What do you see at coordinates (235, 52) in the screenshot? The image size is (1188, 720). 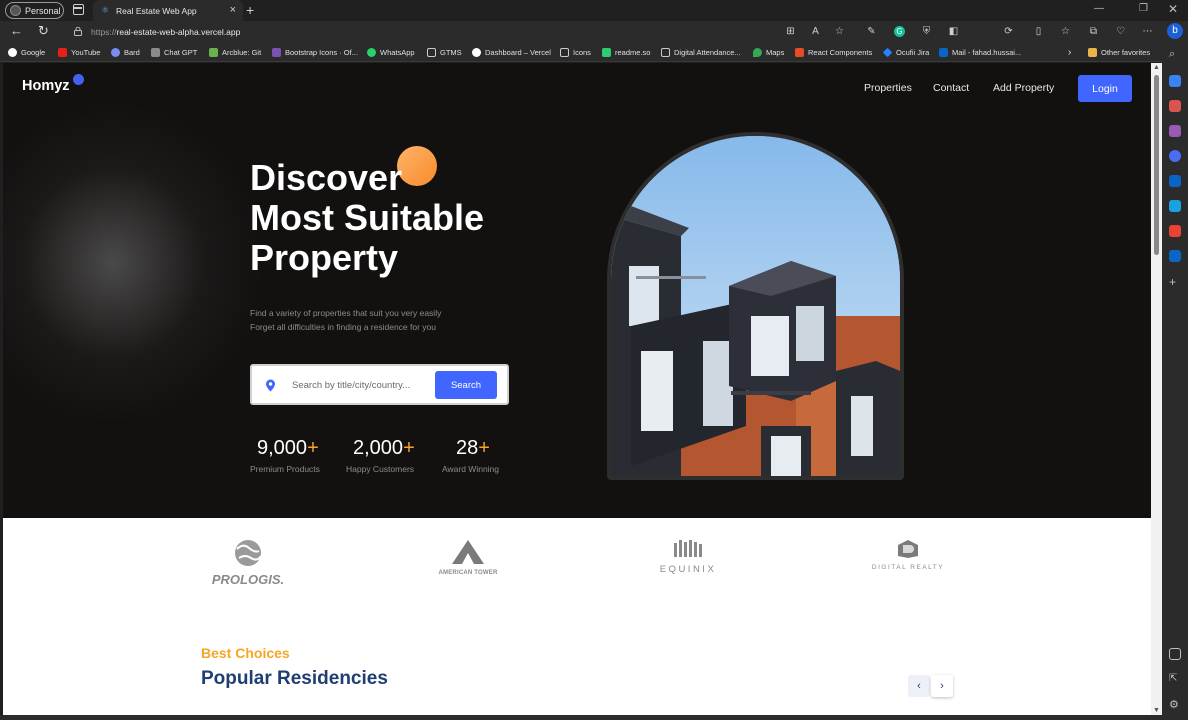 I see `bookmark-arcblue: Arcblue: Git` at bounding box center [235, 52].